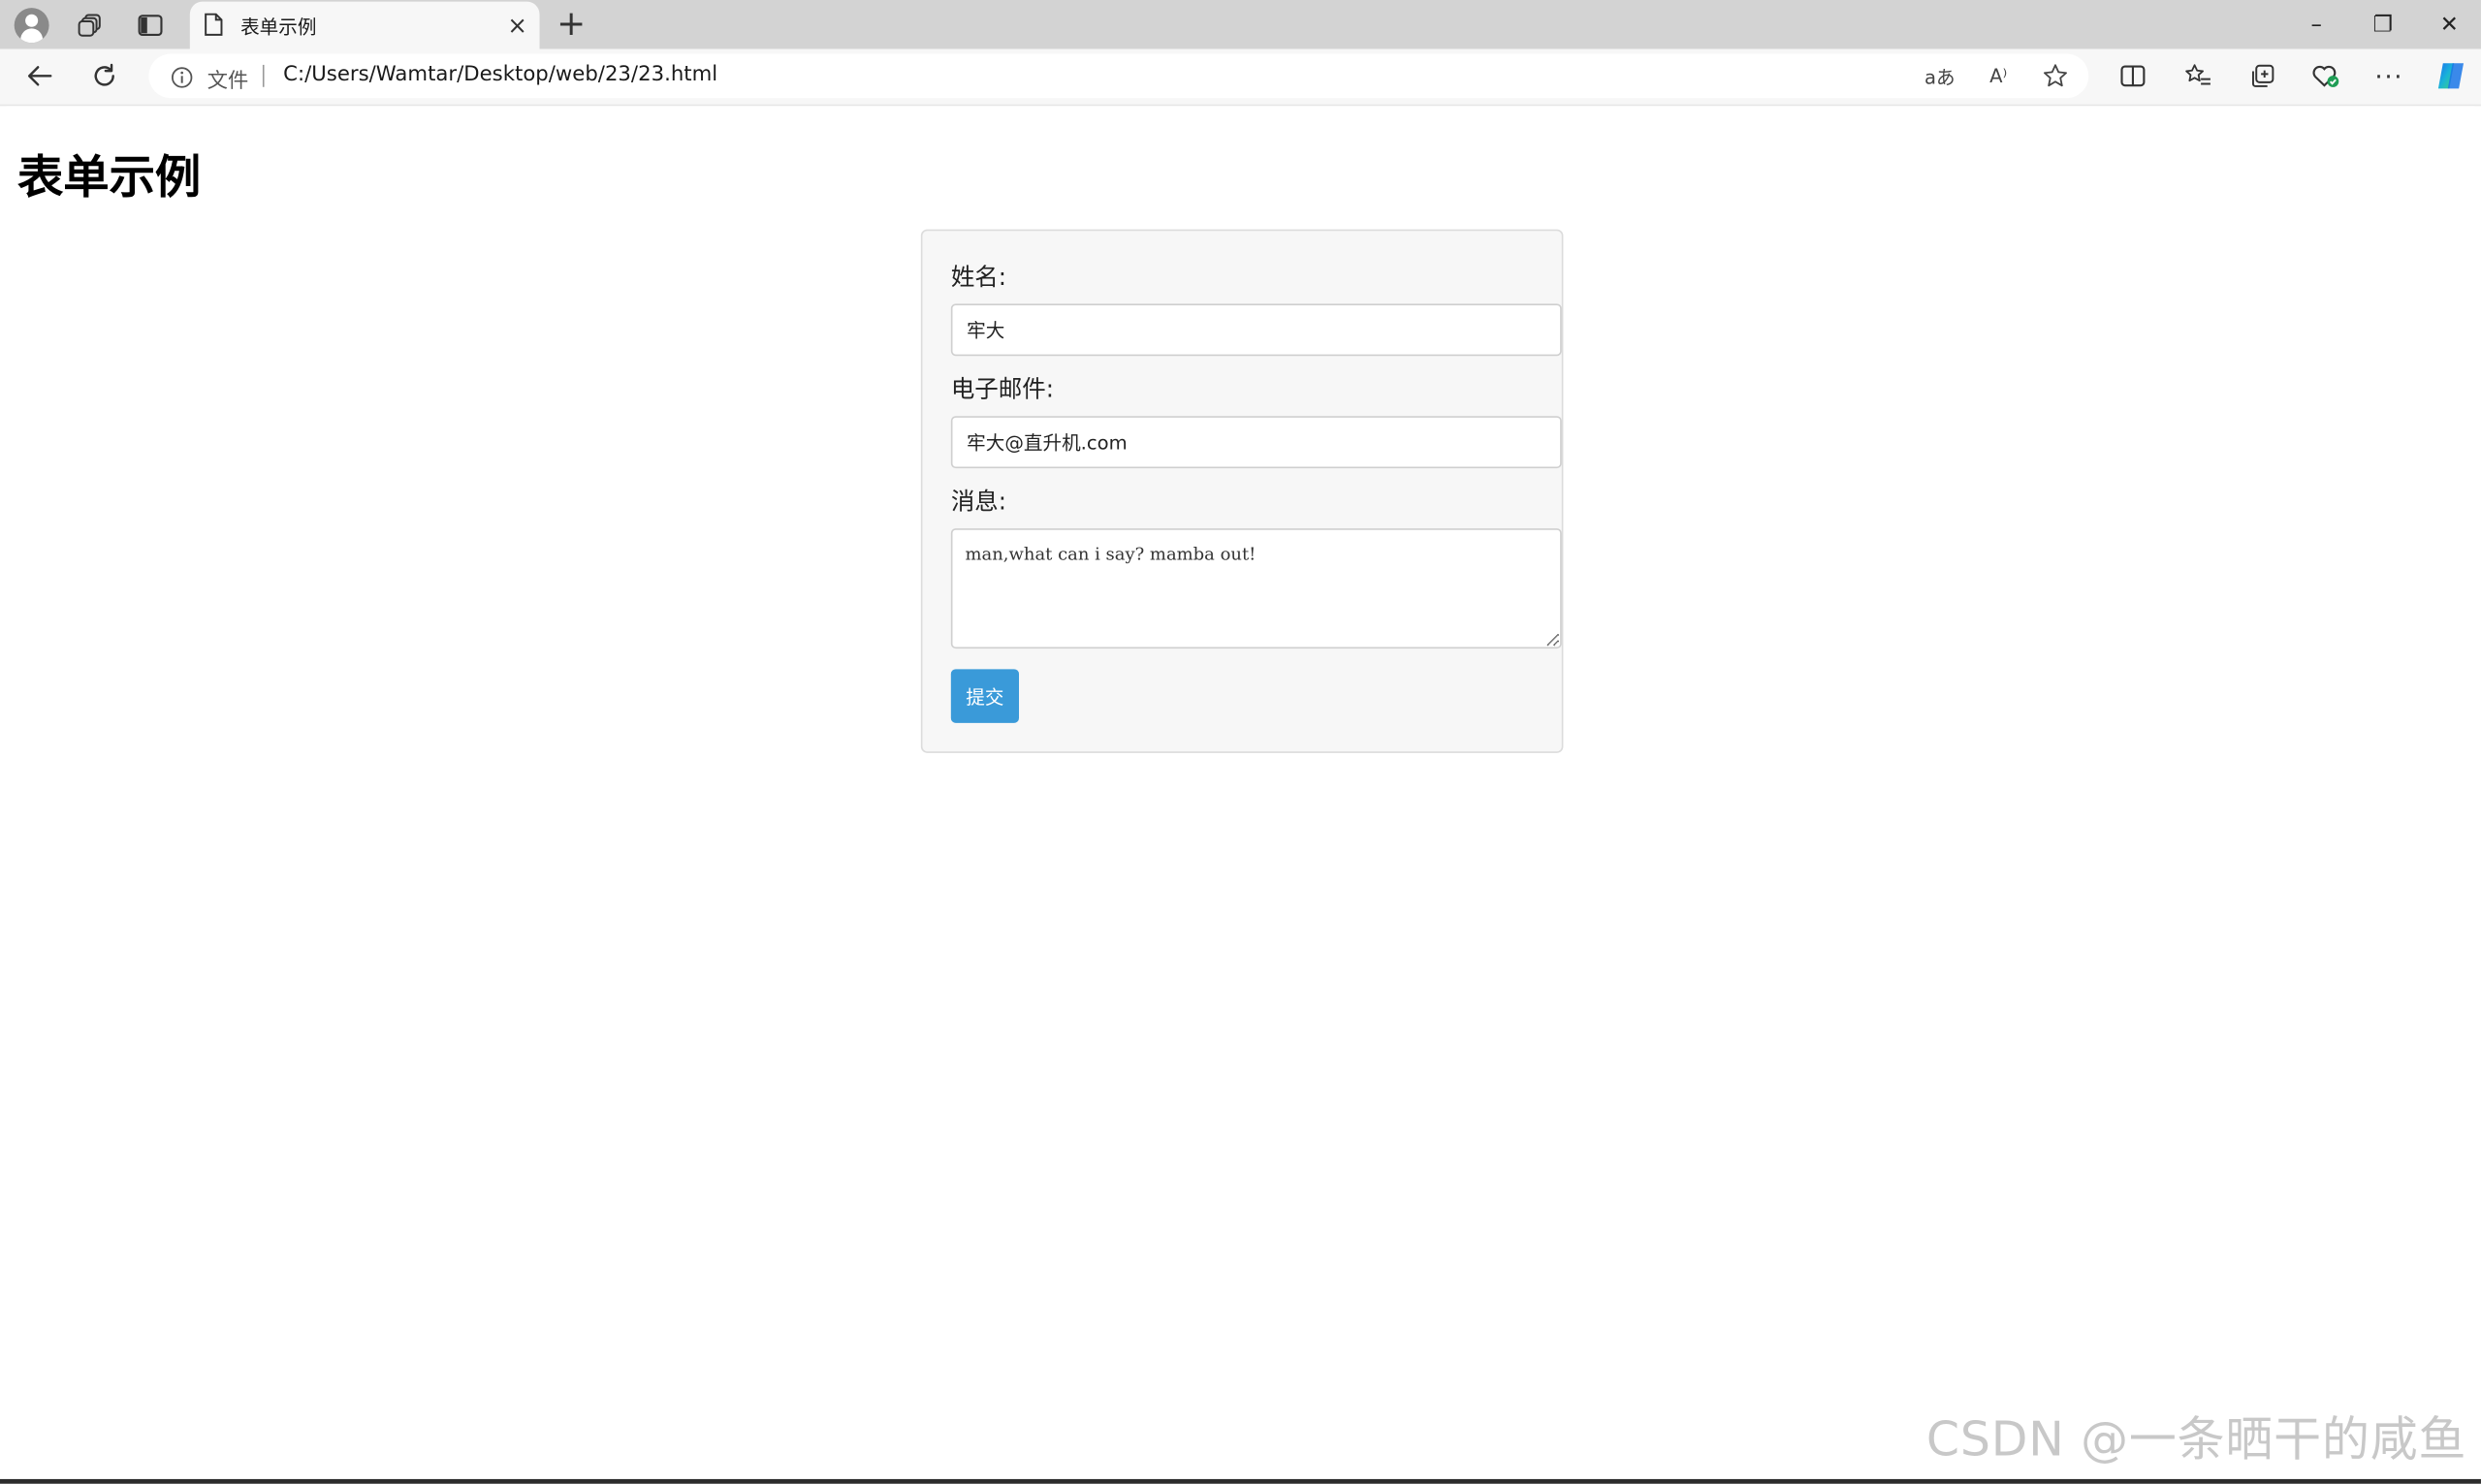 Image resolution: width=2481 pixels, height=1484 pixels. I want to click on csdn-watermark: CSDN @一条晒干的咸鱼, so click(2196, 1440).